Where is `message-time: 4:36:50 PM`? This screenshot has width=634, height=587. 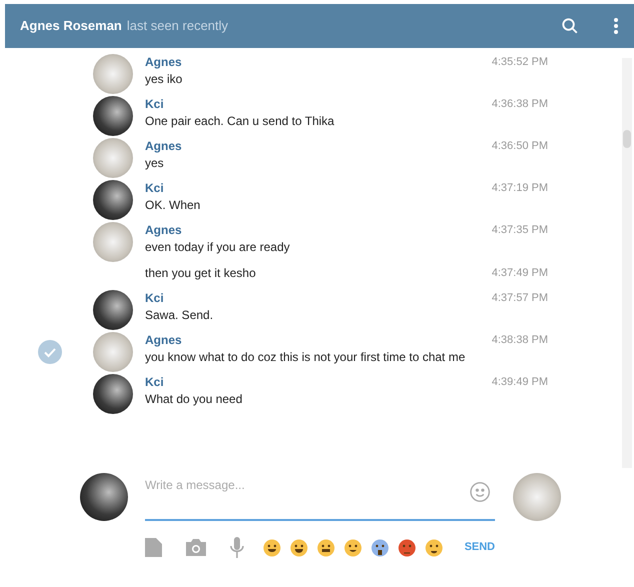 message-time: 4:36:50 PM is located at coordinates (520, 146).